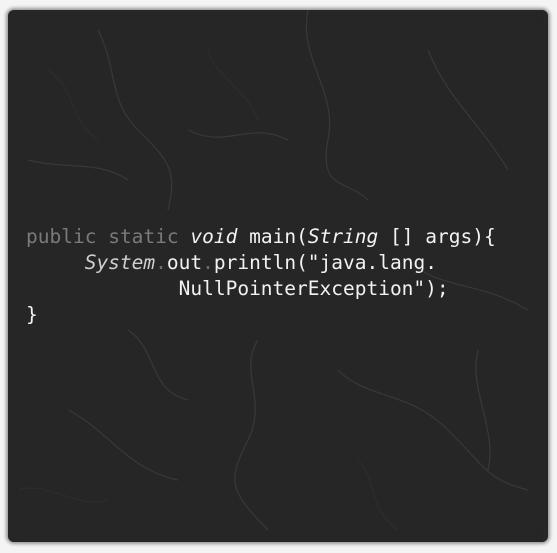  What do you see at coordinates (143, 236) in the screenshot?
I see `keyword-static: static` at bounding box center [143, 236].